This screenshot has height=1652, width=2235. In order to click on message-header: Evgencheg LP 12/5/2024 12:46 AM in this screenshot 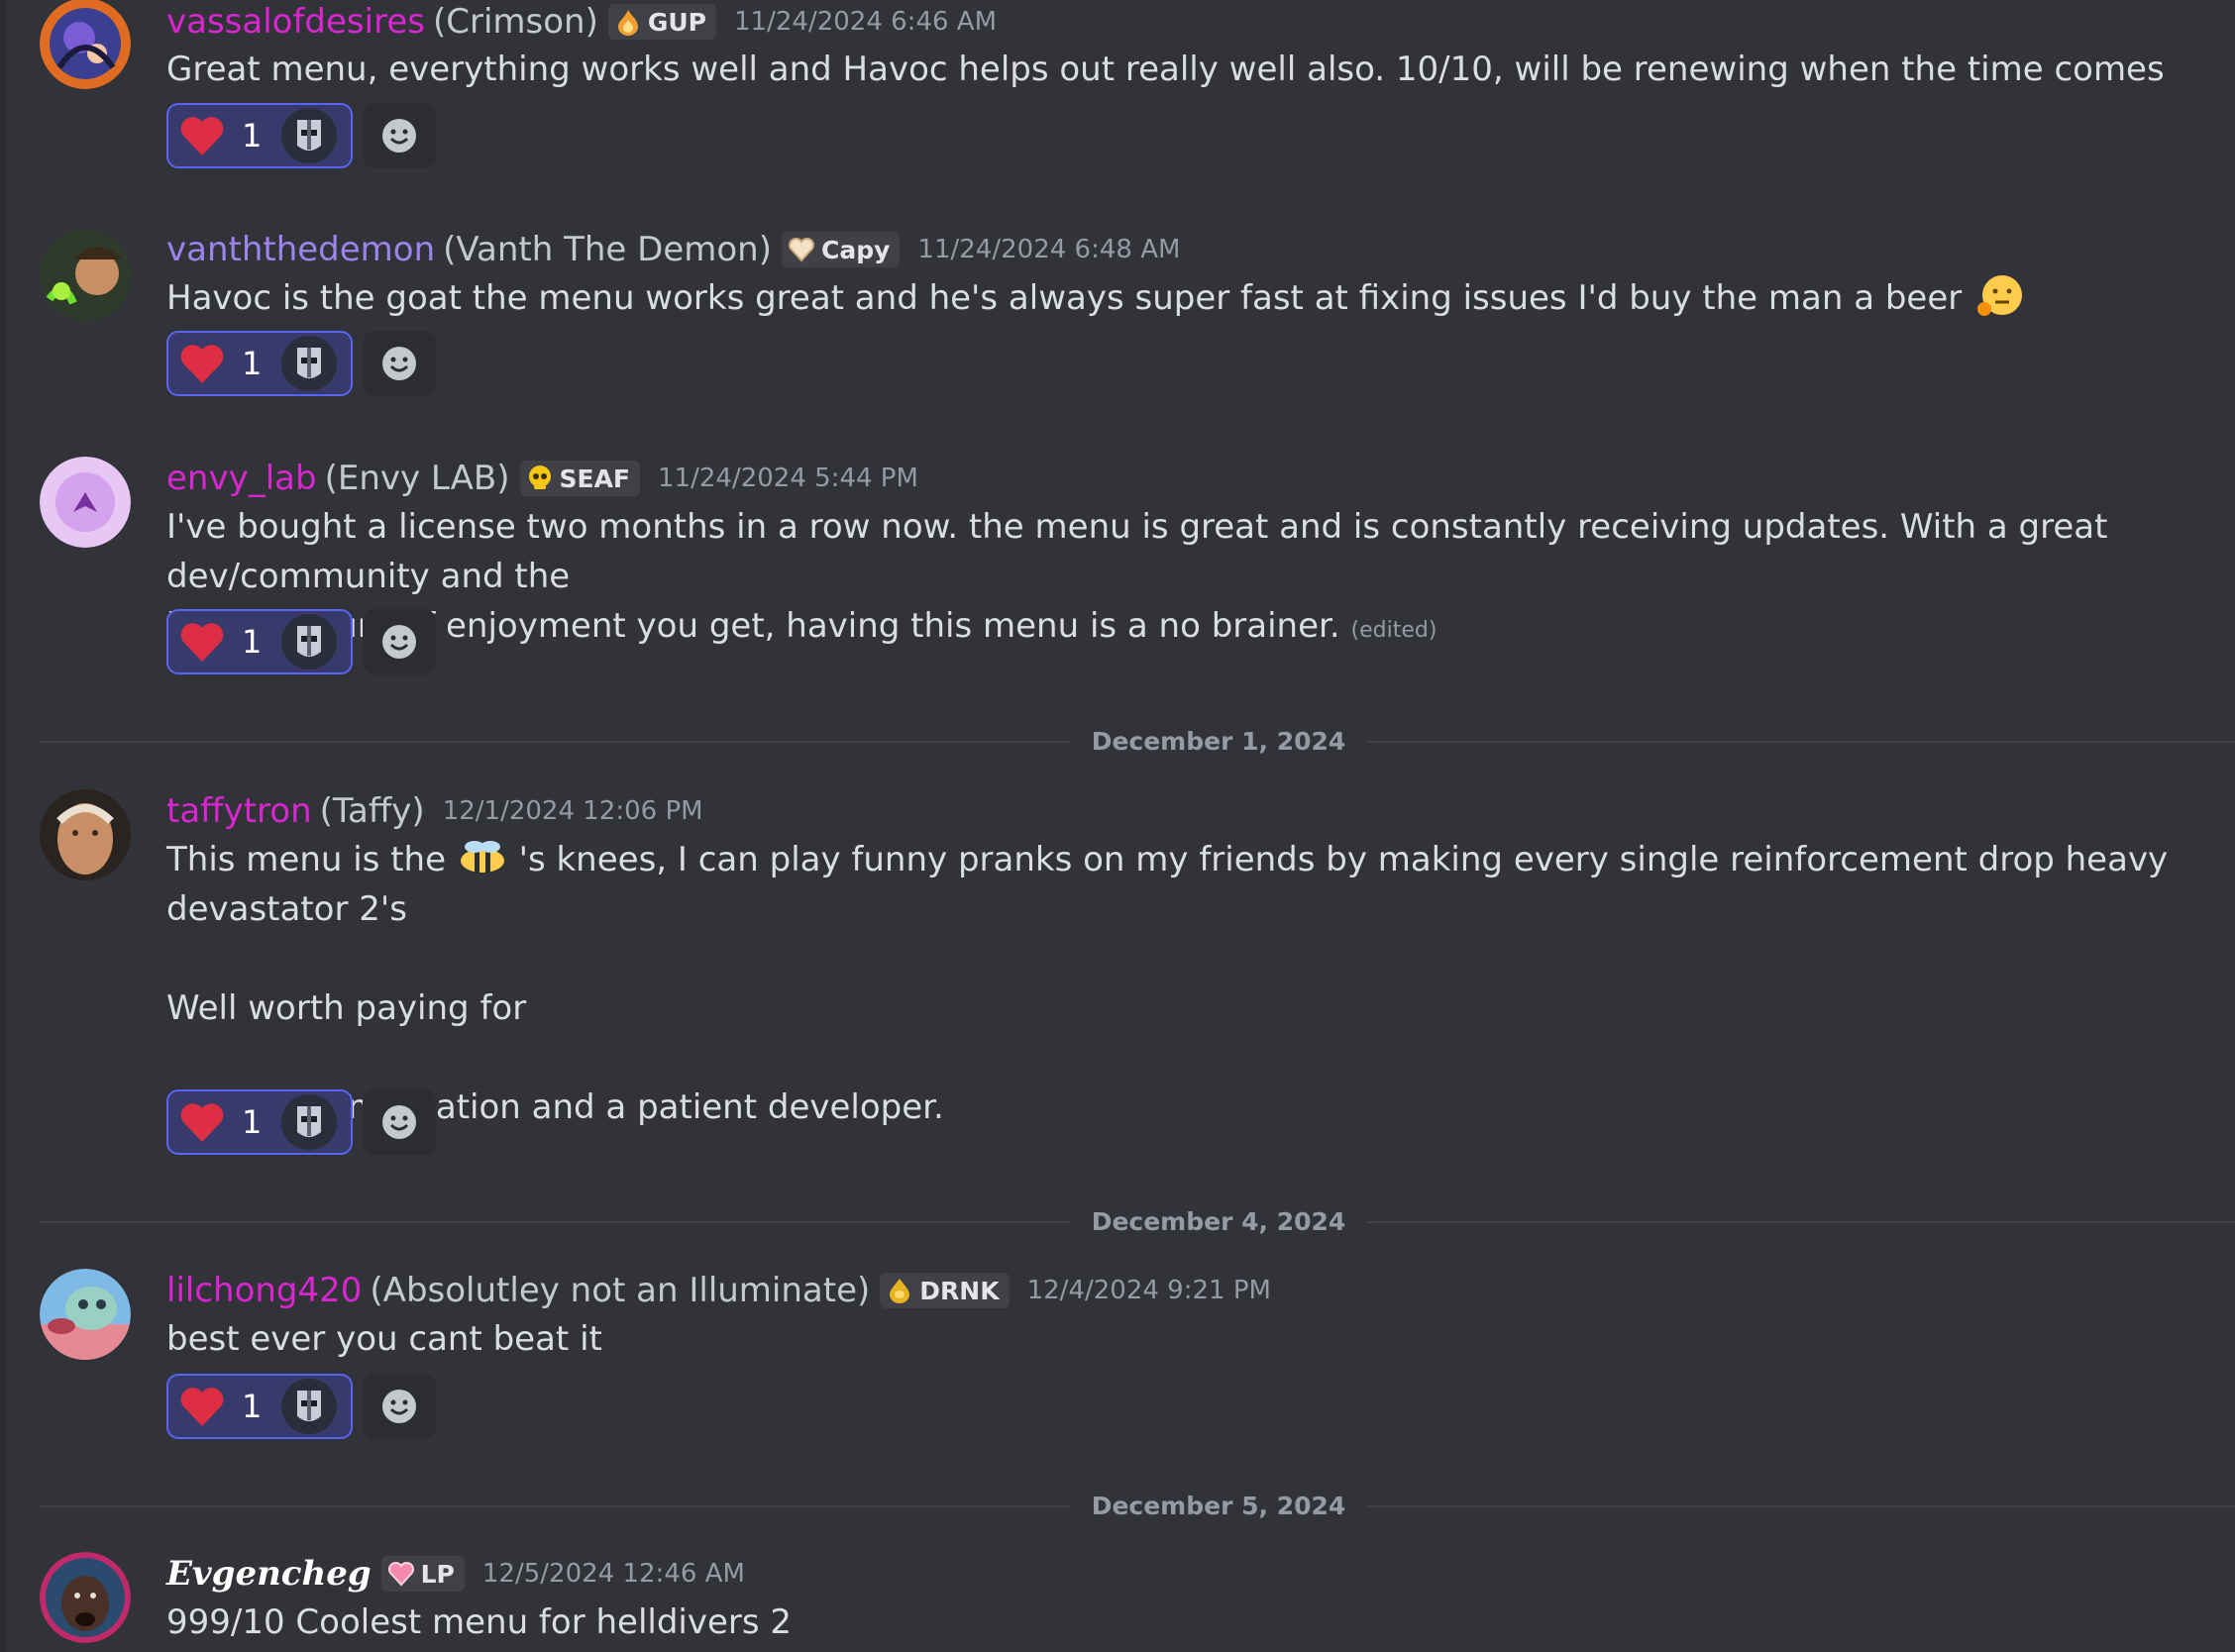, I will do `click(456, 1574)`.